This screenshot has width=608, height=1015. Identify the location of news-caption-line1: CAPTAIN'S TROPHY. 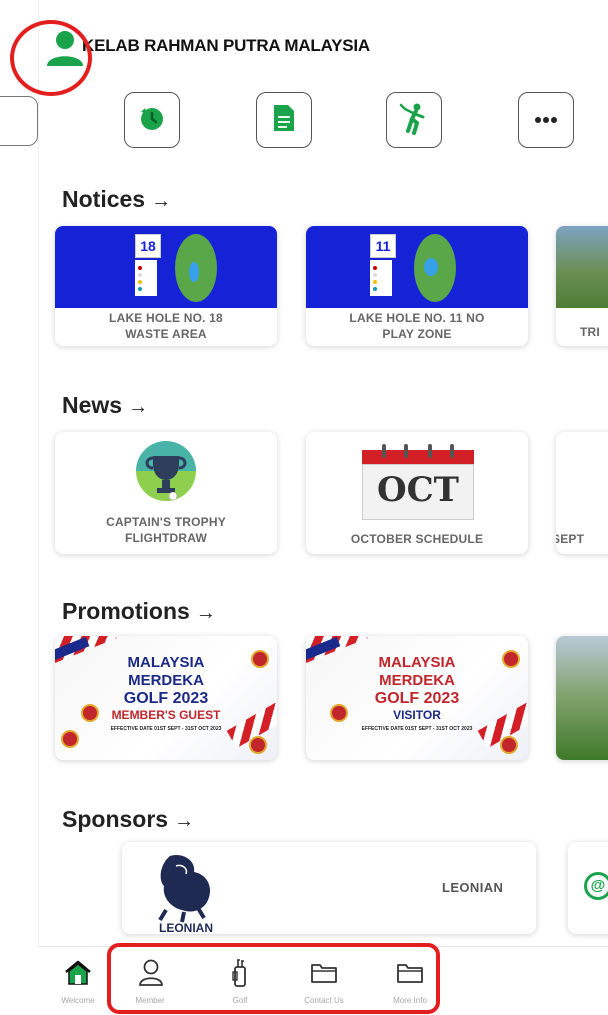
(166, 522).